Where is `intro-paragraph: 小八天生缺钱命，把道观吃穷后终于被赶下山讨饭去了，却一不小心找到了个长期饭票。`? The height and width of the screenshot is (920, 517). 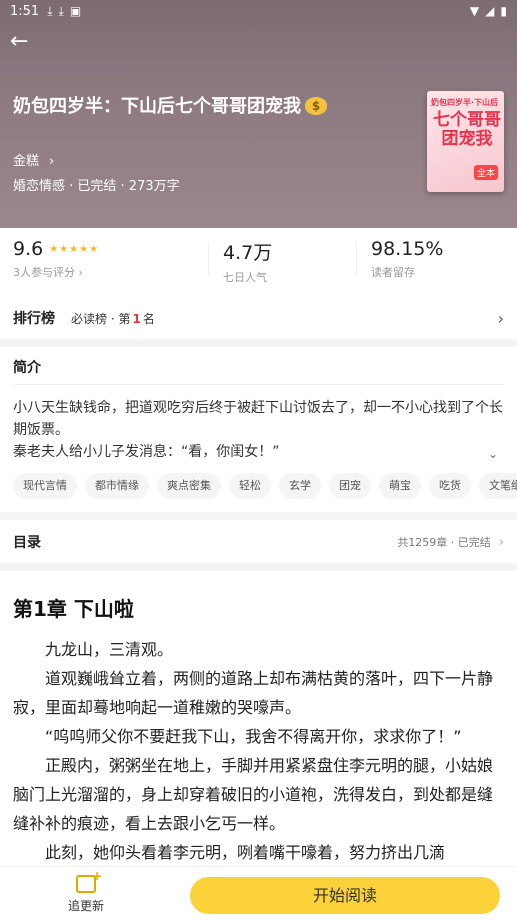 intro-paragraph: 小八天生缺钱命，把道观吃穷后终于被赶下山讨饭去了，却一不小心找到了个长期饭票。 is located at coordinates (258, 419).